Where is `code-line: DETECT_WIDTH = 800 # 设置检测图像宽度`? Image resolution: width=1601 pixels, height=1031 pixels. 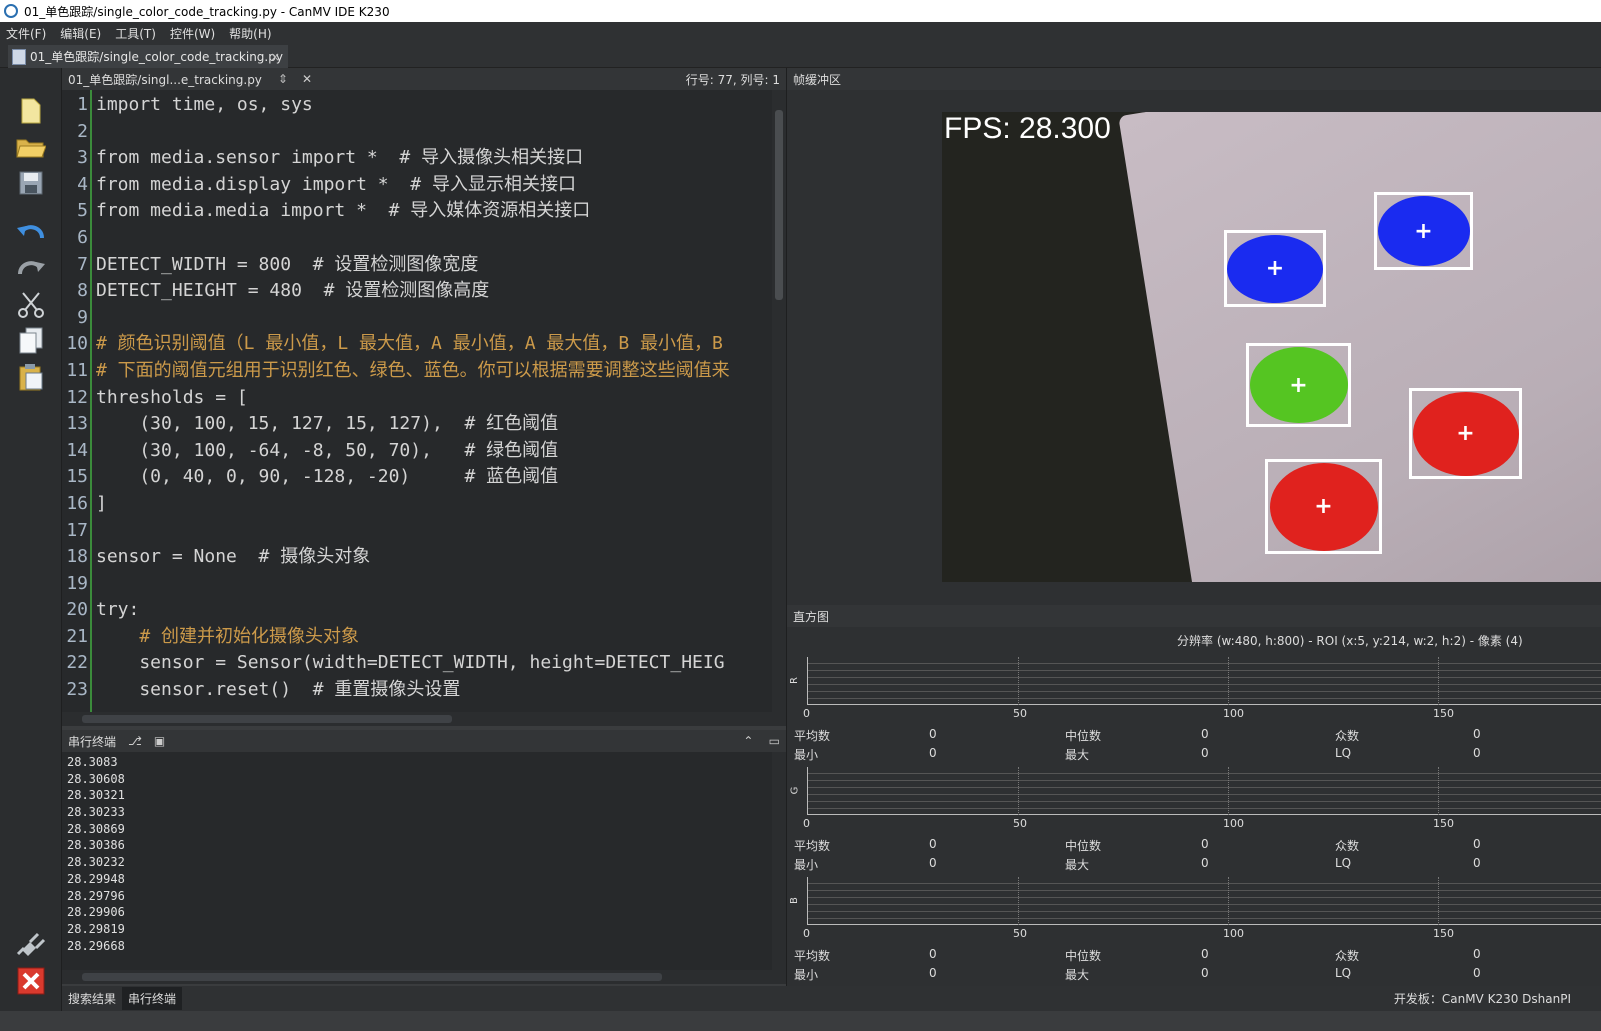 code-line: DETECT_WIDTH = 800 # 设置检测图像宽度 is located at coordinates (413, 265).